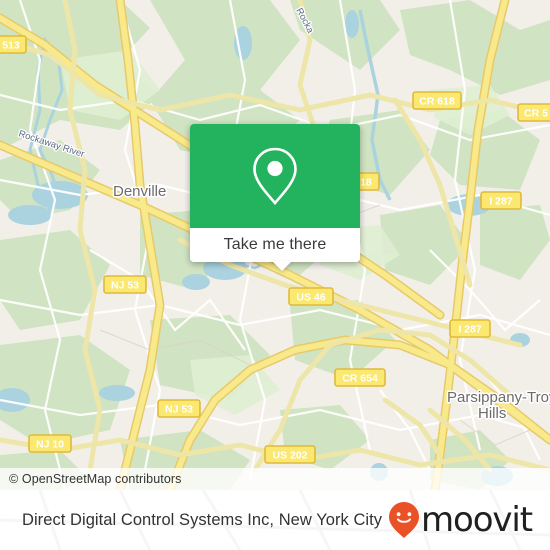 The width and height of the screenshot is (550, 550). I want to click on svg-text: CR 654, so click(360, 379).